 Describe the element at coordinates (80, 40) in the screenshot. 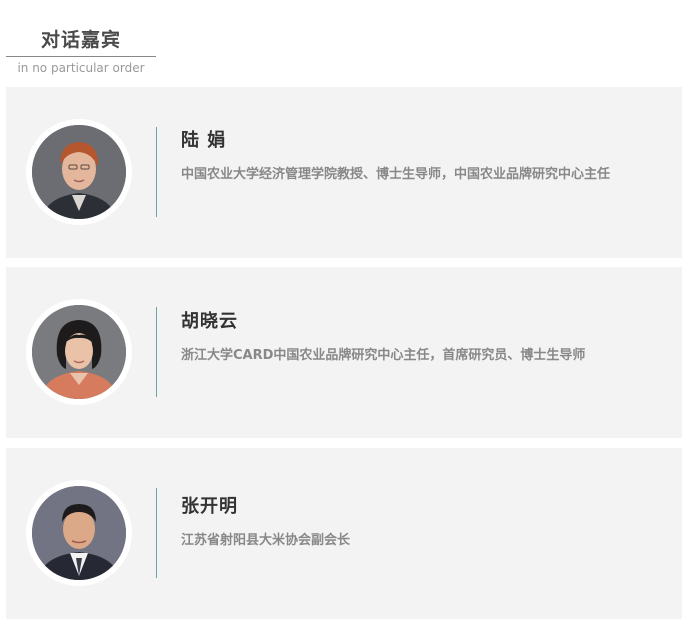

I see `section-title: 对话嘉宾` at that location.